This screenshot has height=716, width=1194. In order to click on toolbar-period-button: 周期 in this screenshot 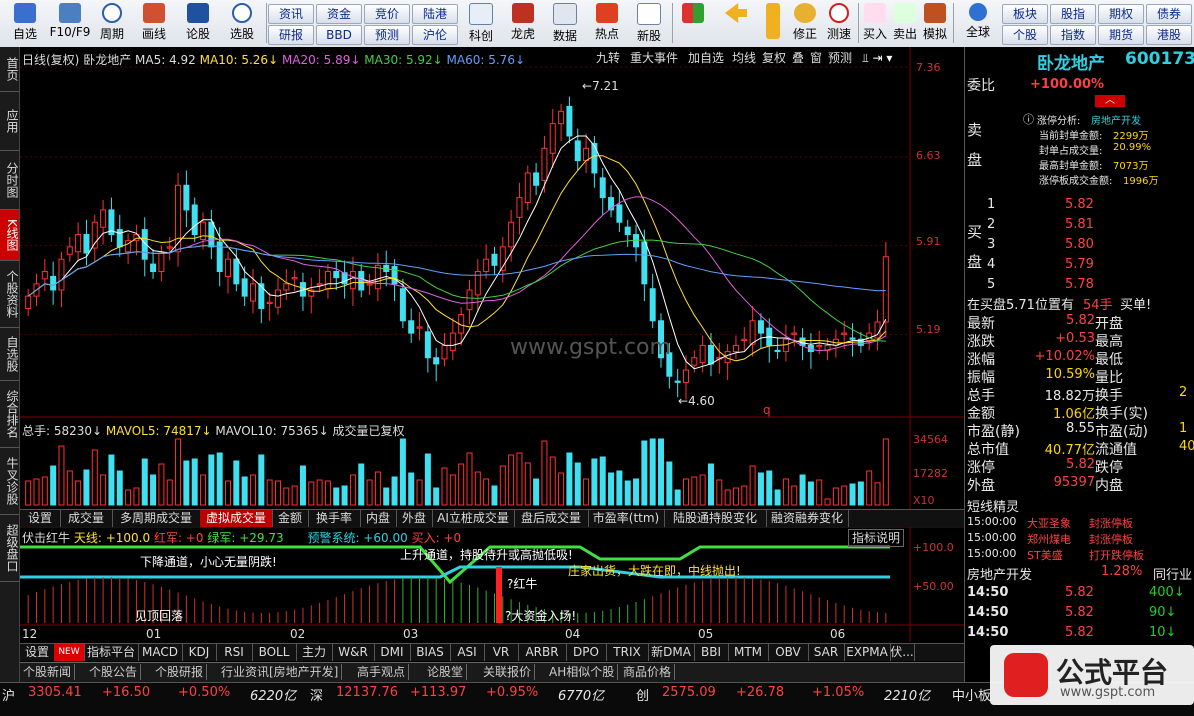, I will do `click(112, 23)`.